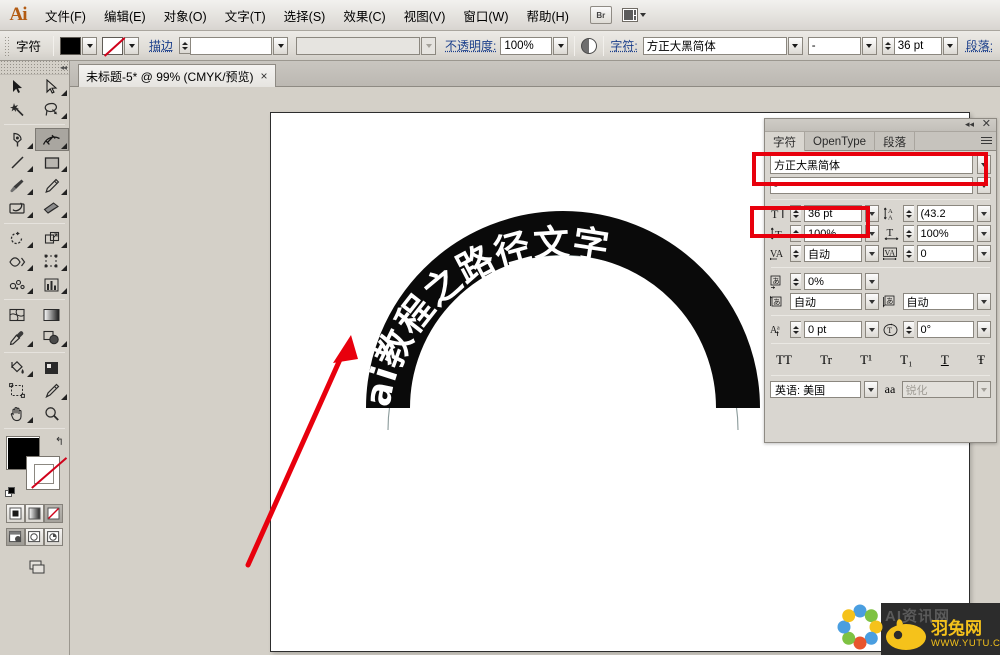 This screenshot has height=655, width=1000. What do you see at coordinates (34, 537) in the screenshot?
I see `fullscreen-menubar-mode-button` at bounding box center [34, 537].